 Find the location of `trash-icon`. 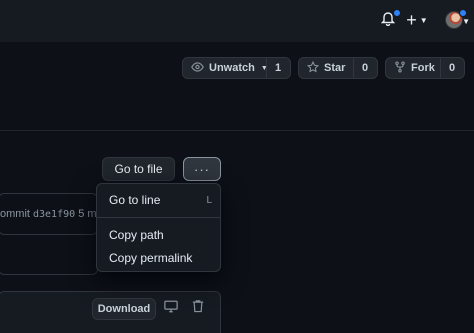

trash-icon is located at coordinates (198, 308).